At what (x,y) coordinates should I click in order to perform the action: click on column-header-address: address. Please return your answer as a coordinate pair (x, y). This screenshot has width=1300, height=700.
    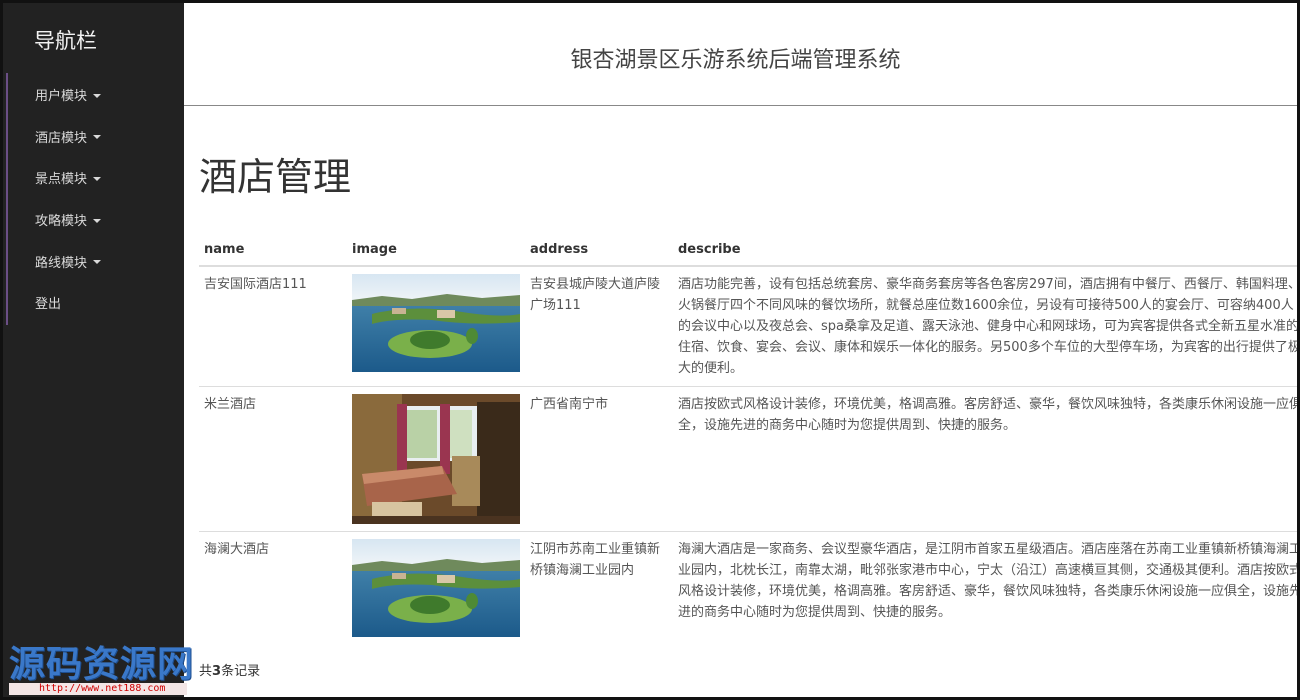
    Looking at the image, I should click on (599, 251).